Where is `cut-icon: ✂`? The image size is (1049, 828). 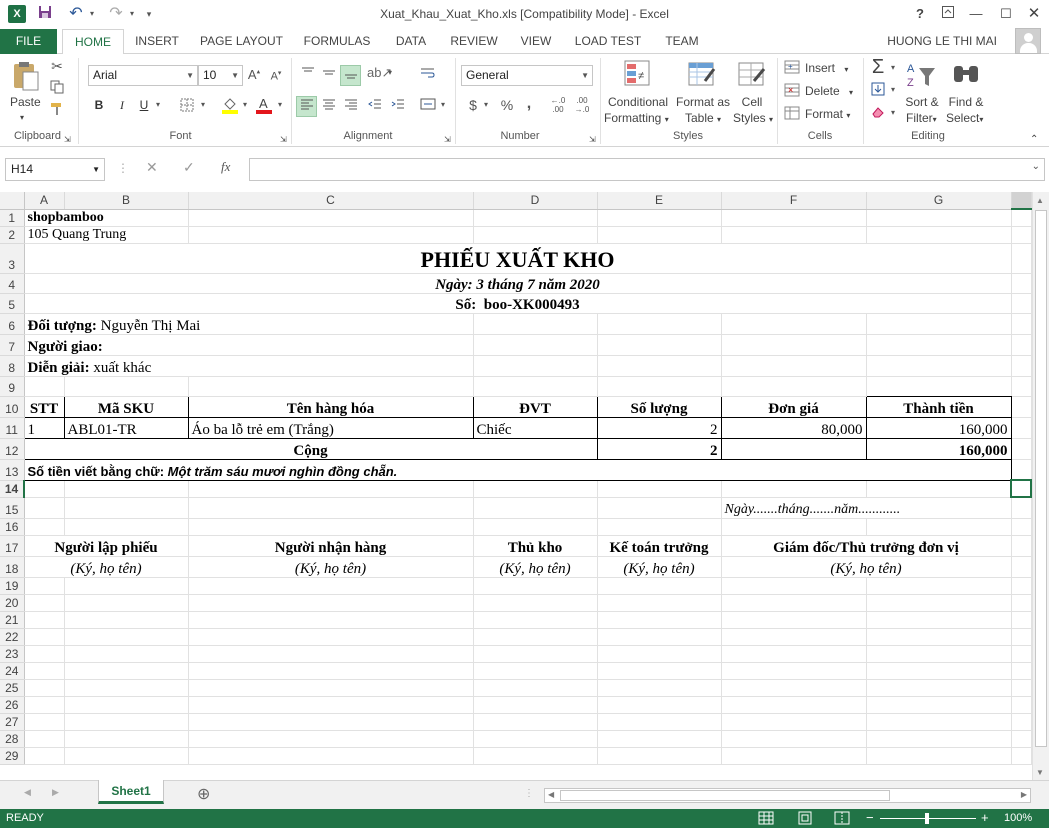
cut-icon: ✂ is located at coordinates (57, 67).